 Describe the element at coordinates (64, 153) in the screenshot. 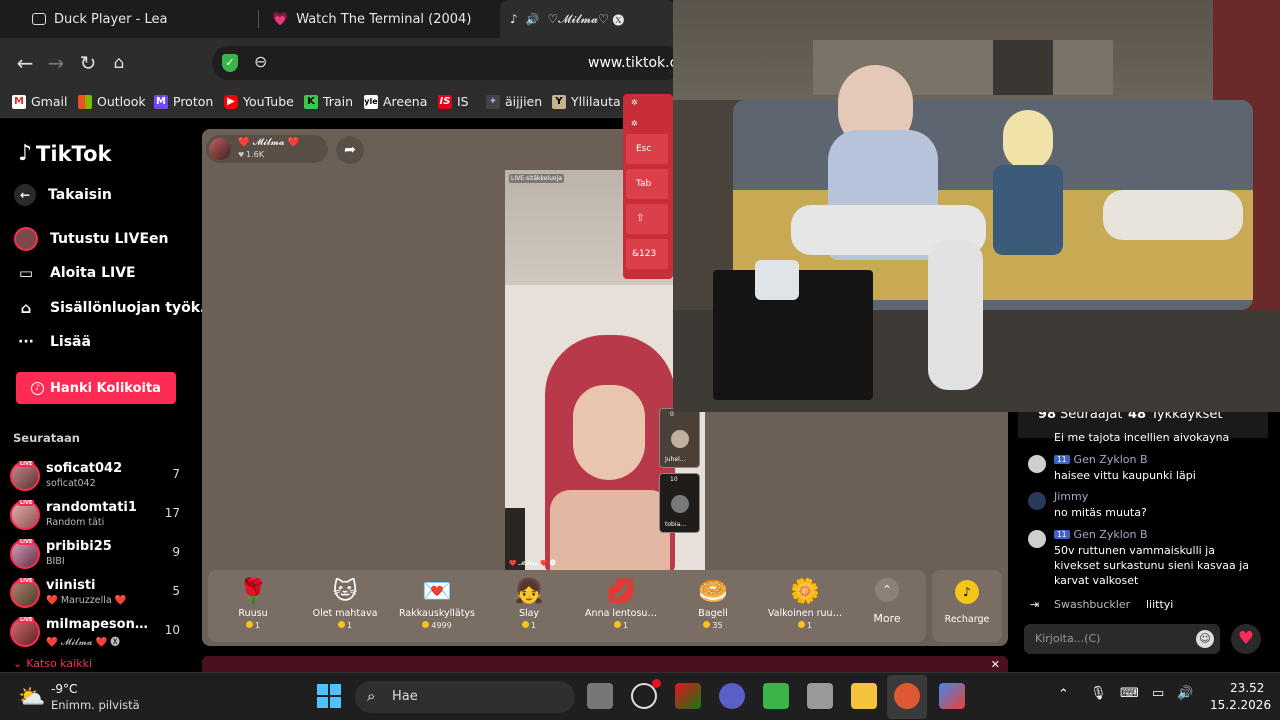

I see `tiktok-logo: ♪ TikTok` at that location.